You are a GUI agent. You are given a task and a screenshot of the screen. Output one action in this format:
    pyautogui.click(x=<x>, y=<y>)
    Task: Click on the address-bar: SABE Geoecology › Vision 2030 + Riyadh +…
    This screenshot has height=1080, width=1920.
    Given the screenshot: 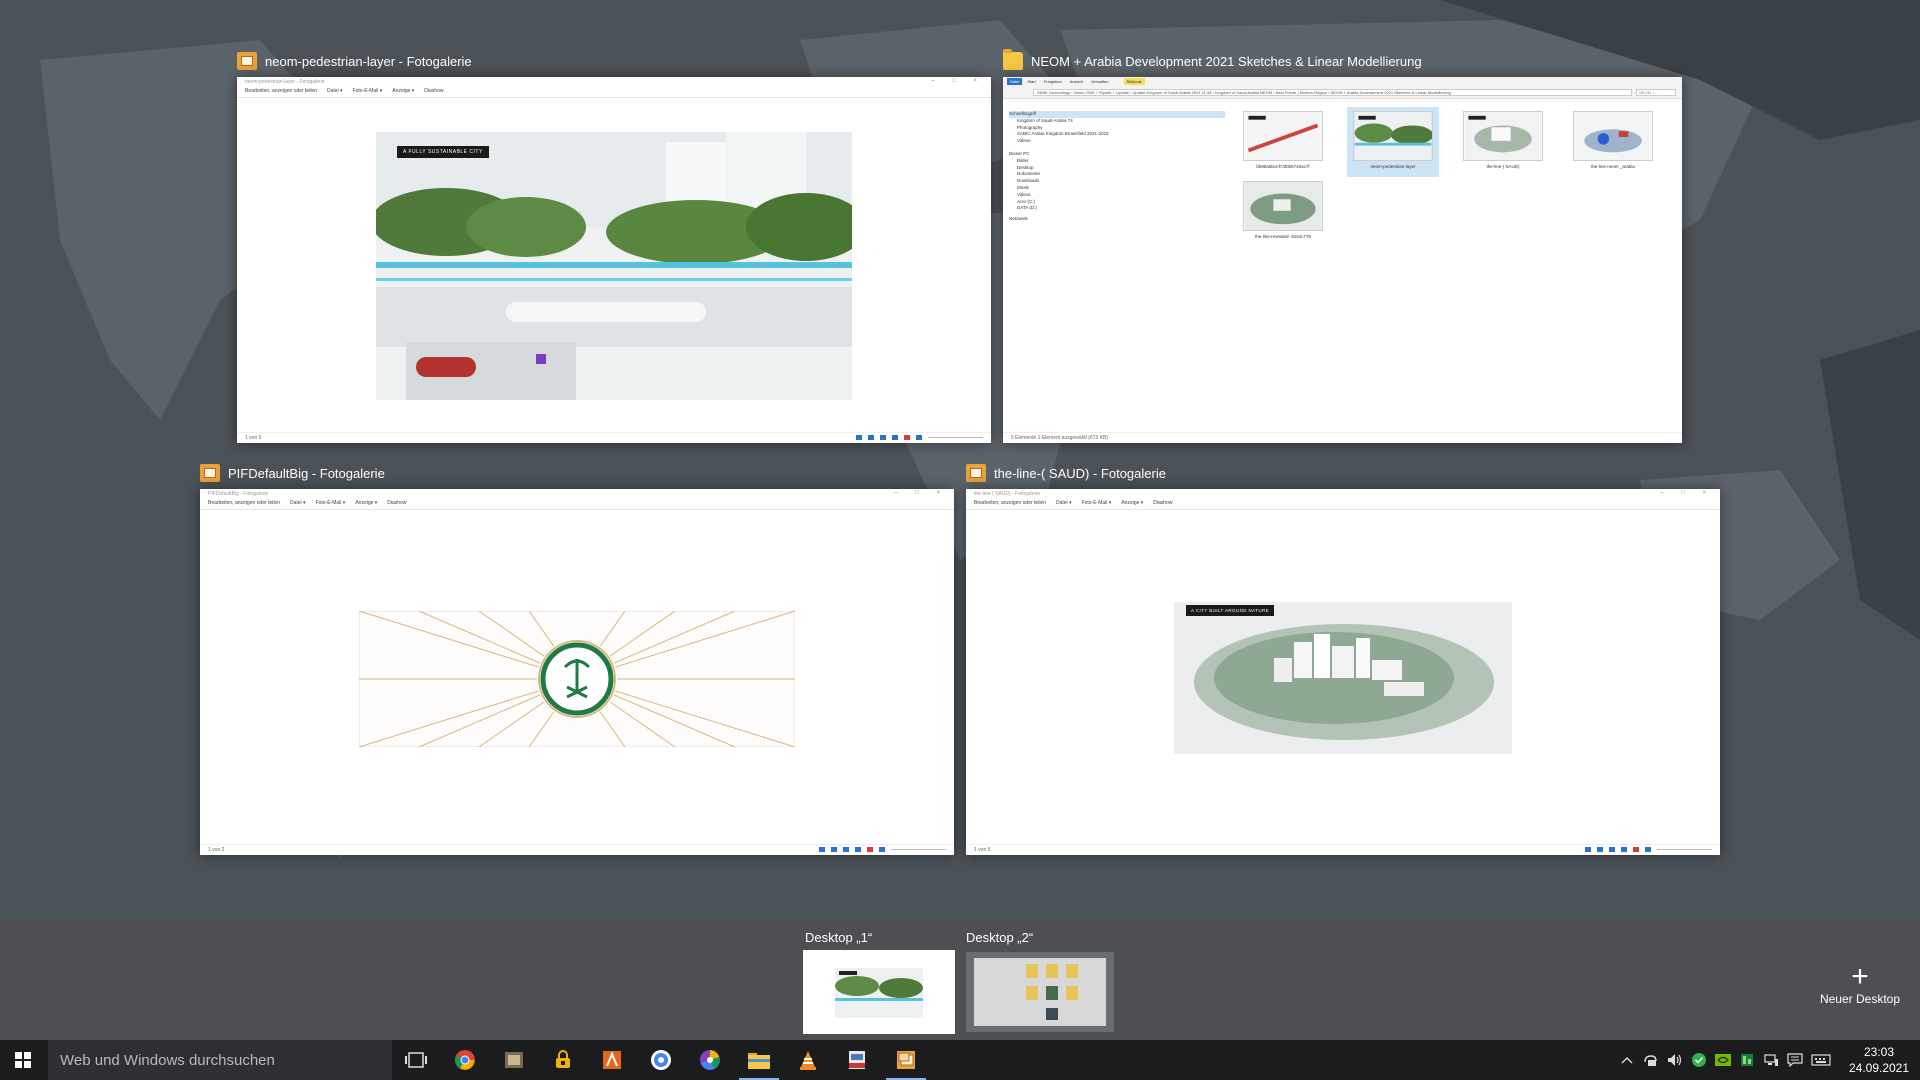 What is the action you would take?
    pyautogui.click(x=1332, y=92)
    